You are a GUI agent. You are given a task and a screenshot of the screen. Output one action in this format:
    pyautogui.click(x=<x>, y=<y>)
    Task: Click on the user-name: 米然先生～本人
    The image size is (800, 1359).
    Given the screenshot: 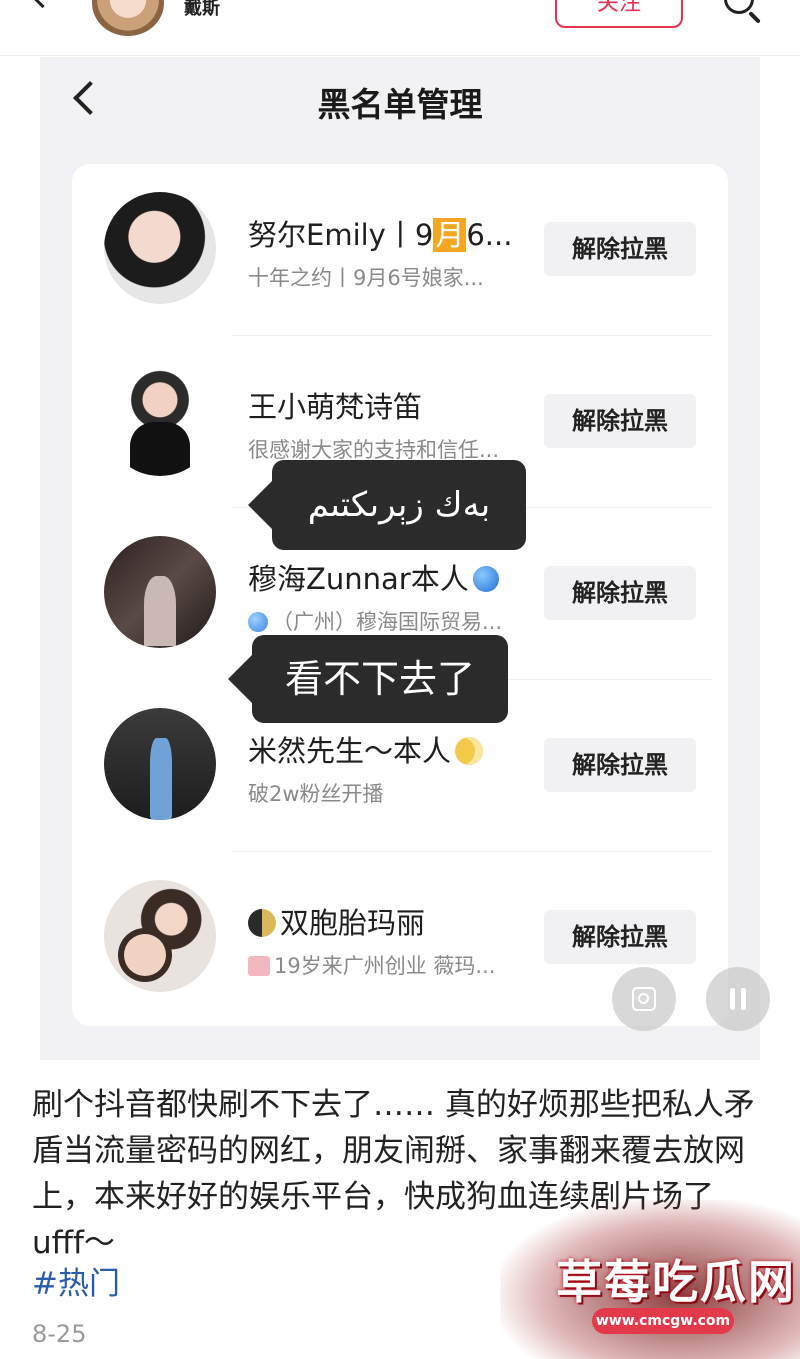 What is the action you would take?
    pyautogui.click(x=366, y=749)
    